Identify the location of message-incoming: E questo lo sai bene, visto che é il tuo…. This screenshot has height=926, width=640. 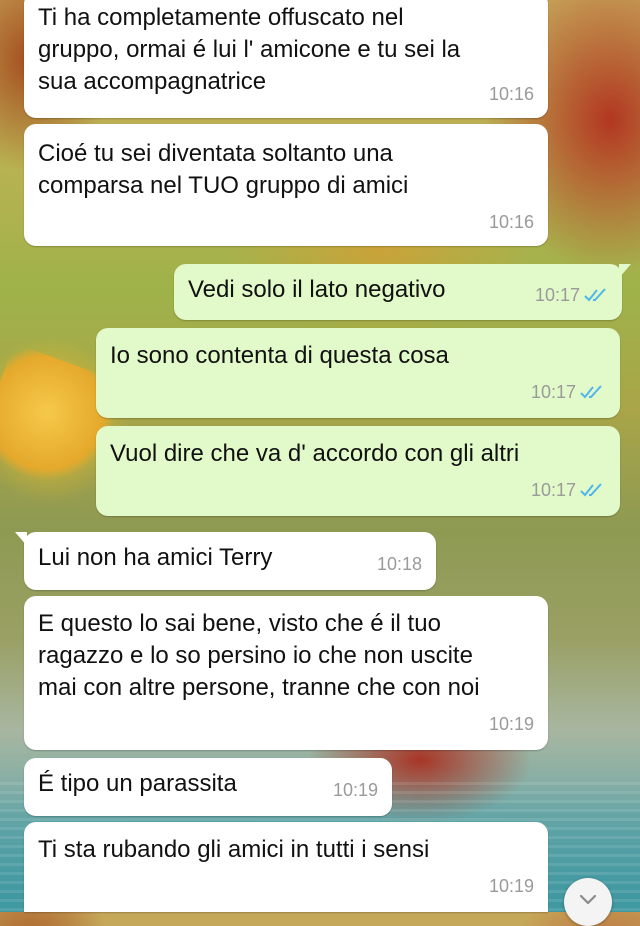
(286, 673).